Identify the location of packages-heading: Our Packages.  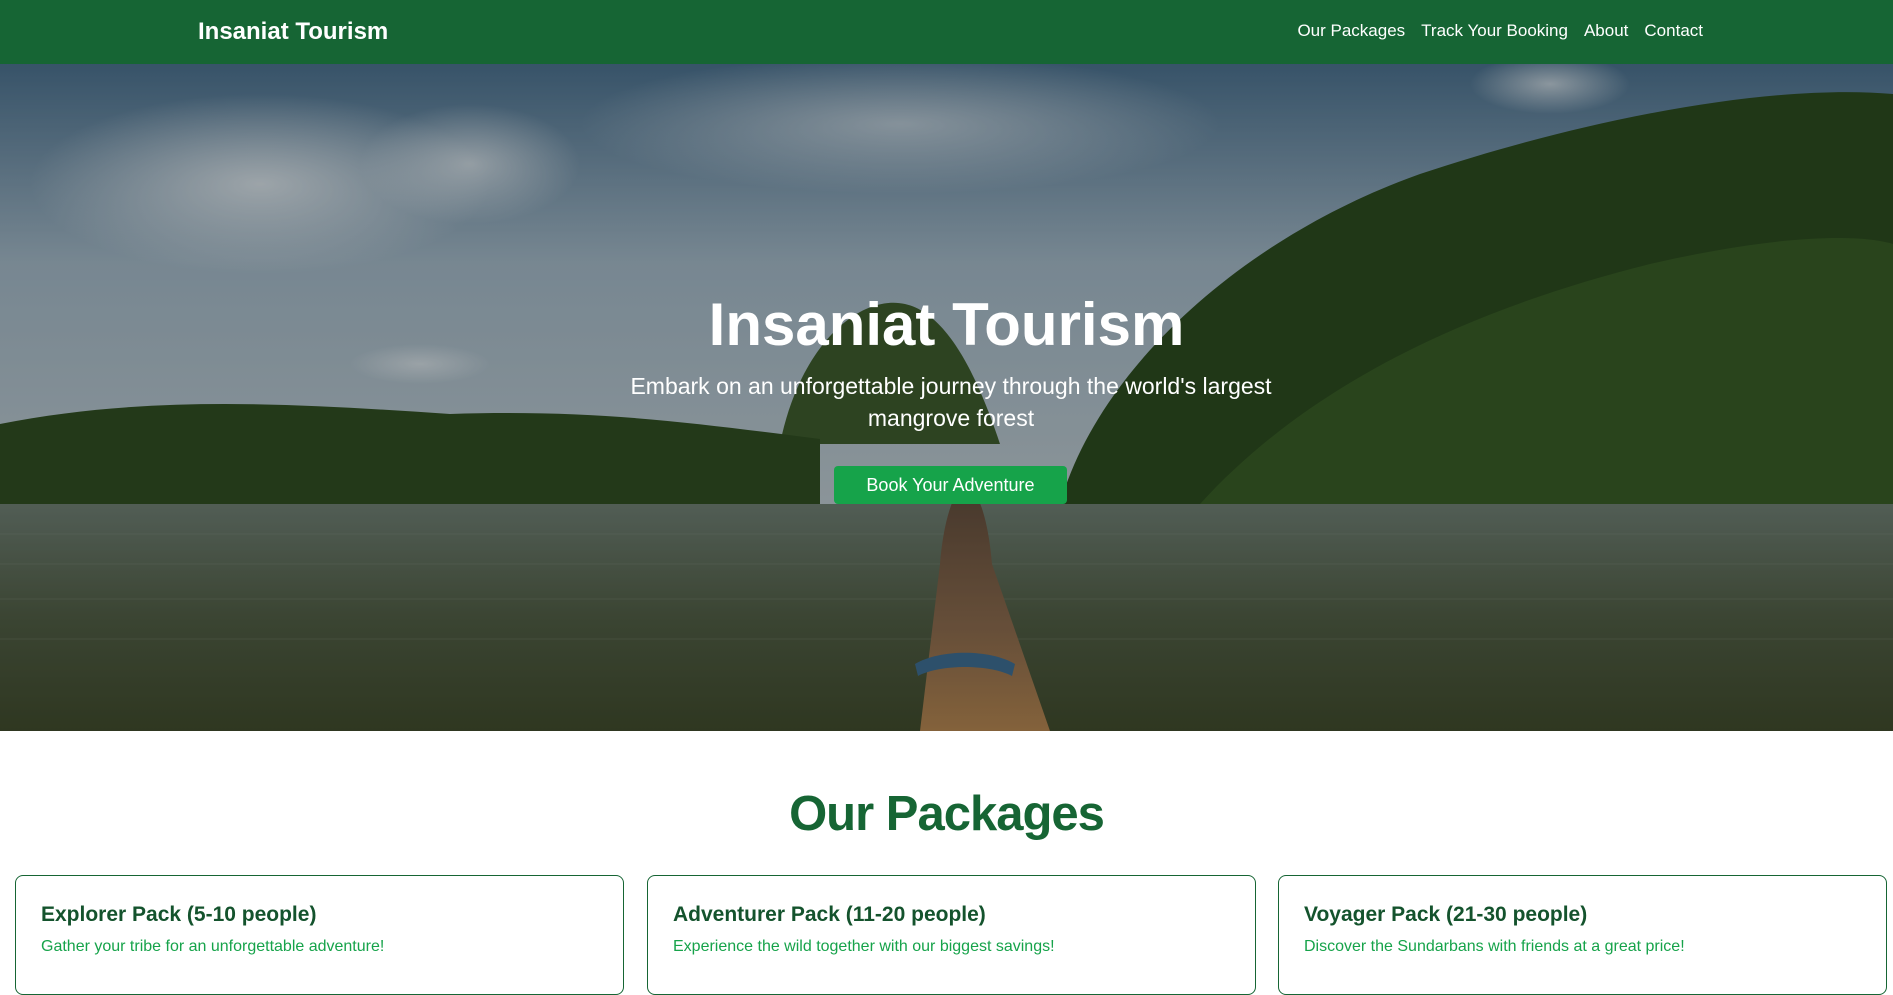
(947, 814).